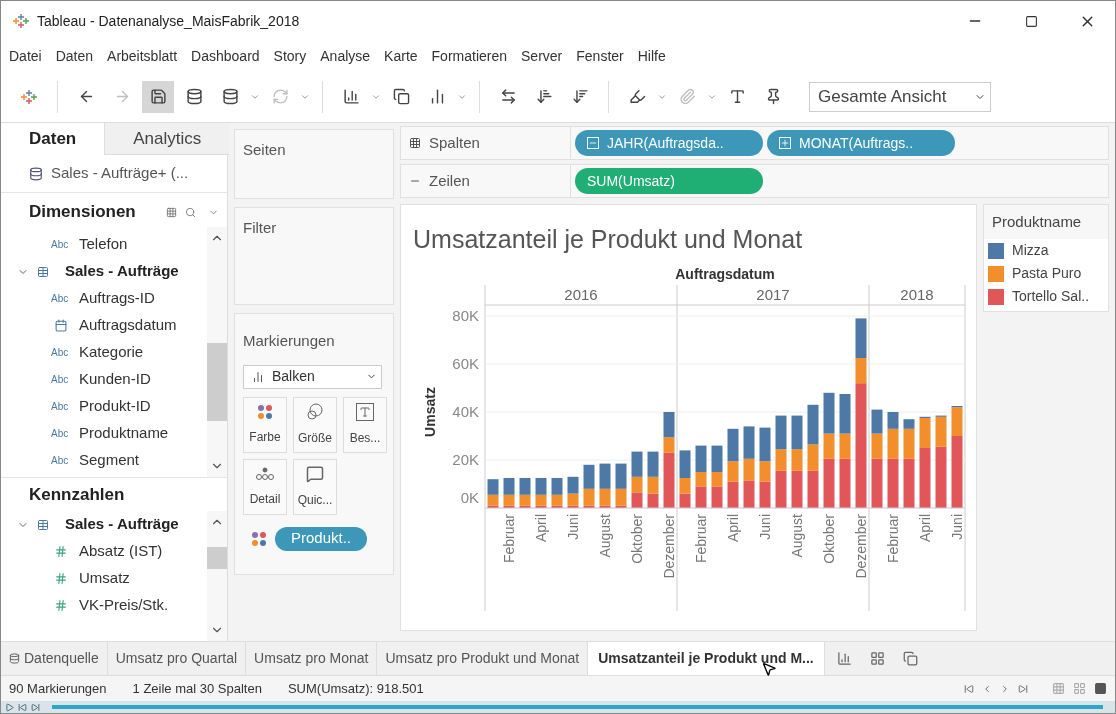 The height and width of the screenshot is (714, 1116). I want to click on menu-item: Server, so click(542, 56).